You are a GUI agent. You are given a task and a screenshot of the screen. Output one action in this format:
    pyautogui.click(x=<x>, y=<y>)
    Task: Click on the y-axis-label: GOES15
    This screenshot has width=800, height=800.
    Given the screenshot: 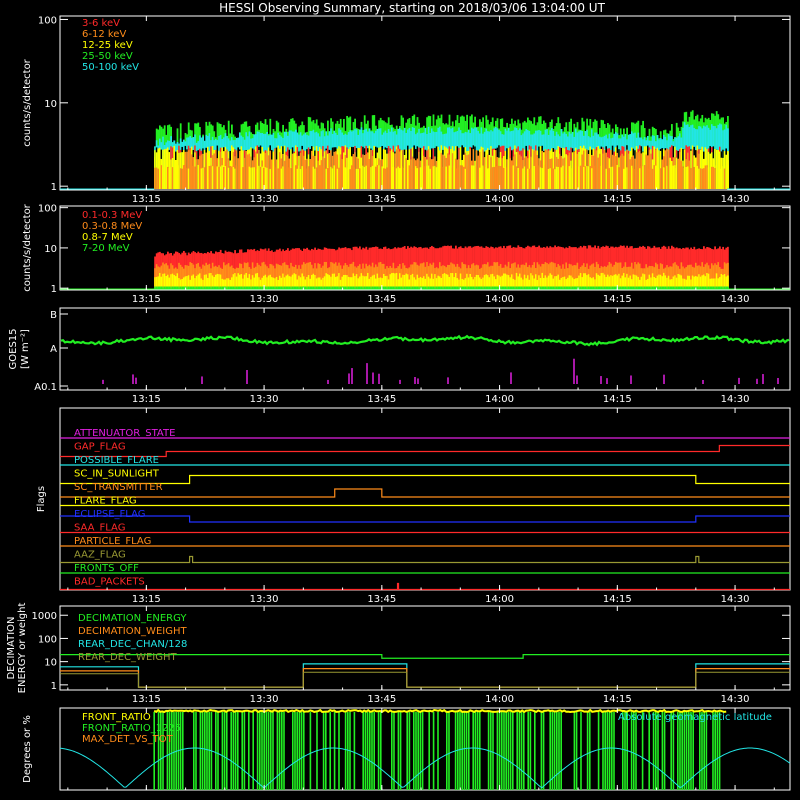 What is the action you would take?
    pyautogui.click(x=13, y=348)
    